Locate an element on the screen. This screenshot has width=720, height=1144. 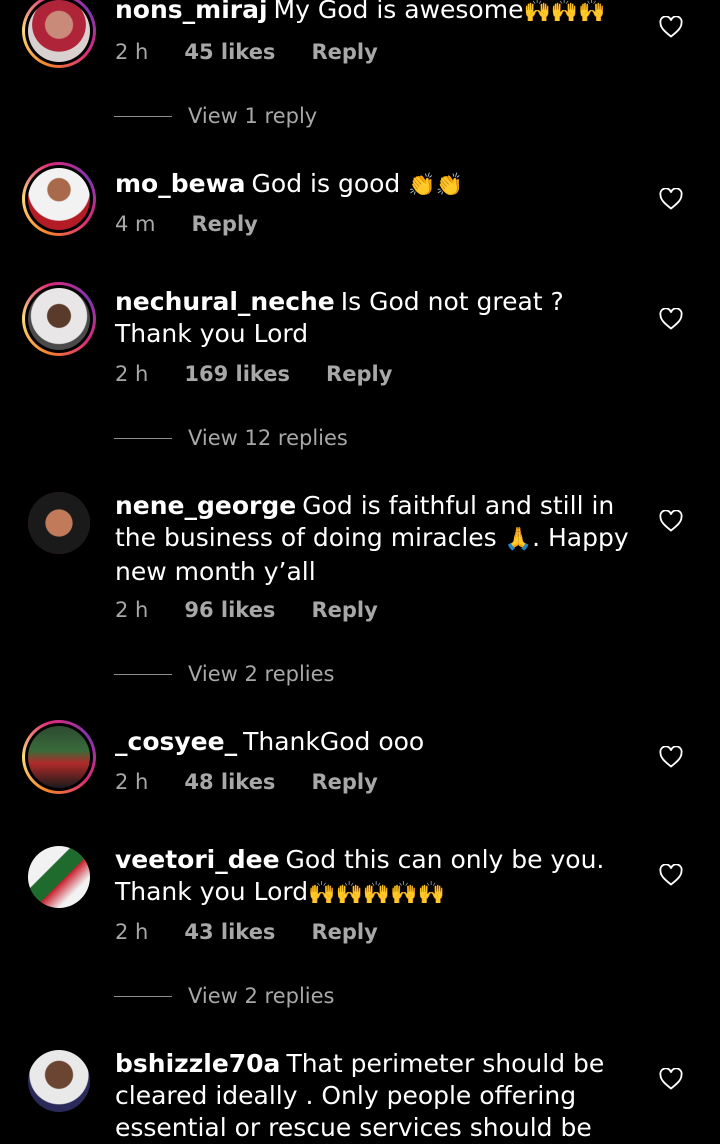
comment-username: nons_miraj is located at coordinates (191, 12).